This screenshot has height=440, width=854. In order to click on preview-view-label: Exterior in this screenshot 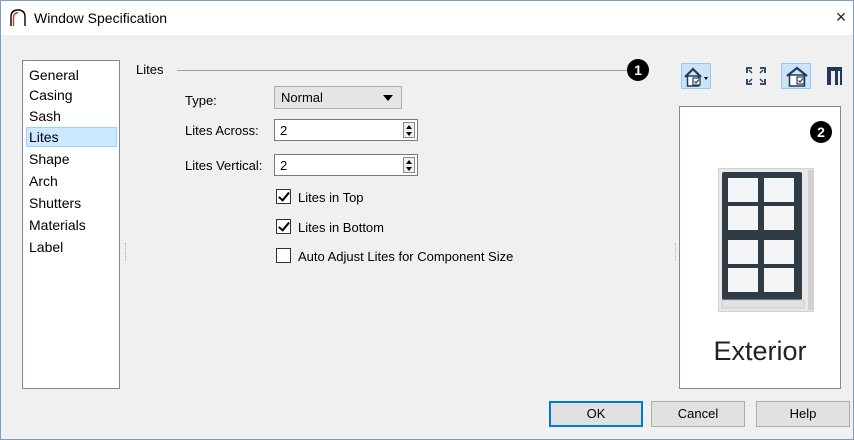, I will do `click(760, 351)`.